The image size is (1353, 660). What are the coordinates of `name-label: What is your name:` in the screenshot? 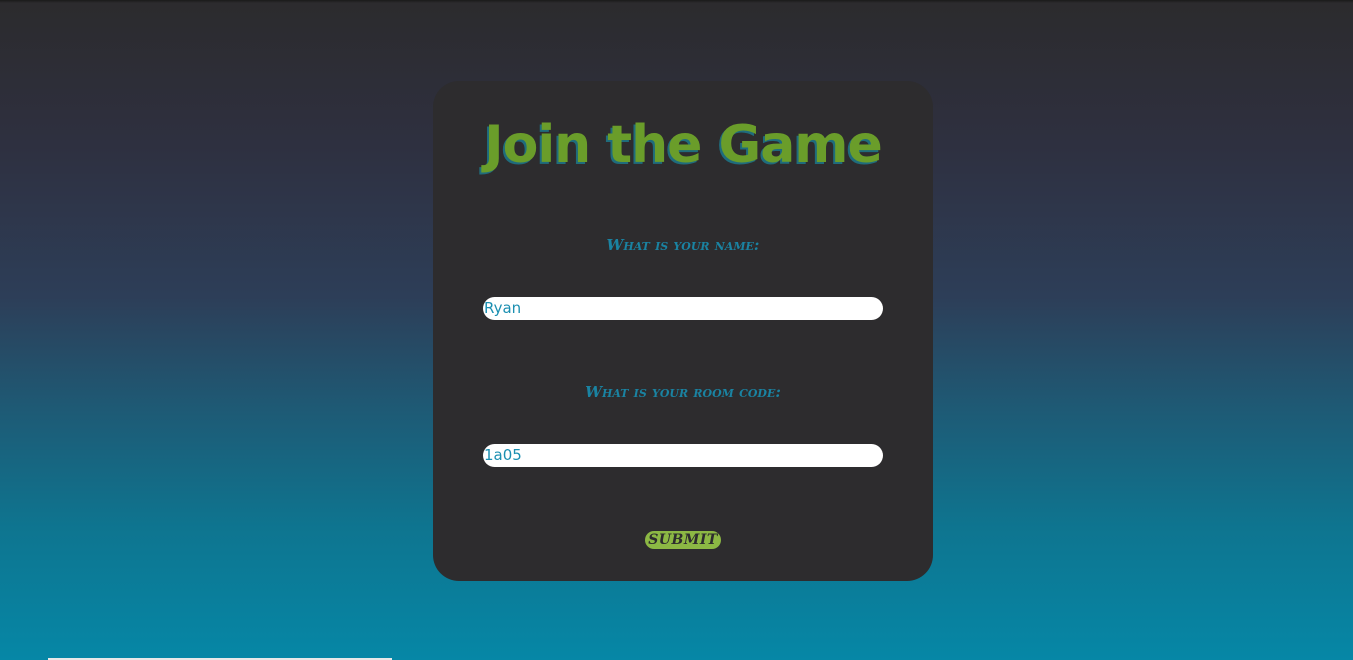 It's located at (683, 245).